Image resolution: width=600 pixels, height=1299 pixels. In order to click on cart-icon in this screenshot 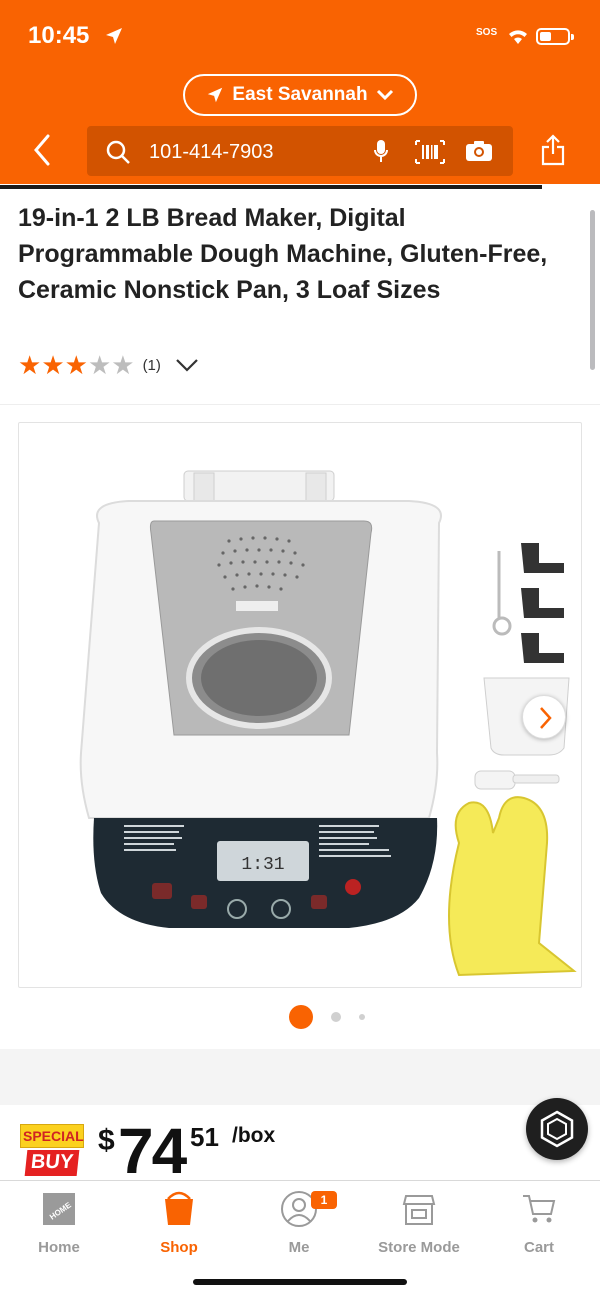, I will do `click(539, 1209)`.